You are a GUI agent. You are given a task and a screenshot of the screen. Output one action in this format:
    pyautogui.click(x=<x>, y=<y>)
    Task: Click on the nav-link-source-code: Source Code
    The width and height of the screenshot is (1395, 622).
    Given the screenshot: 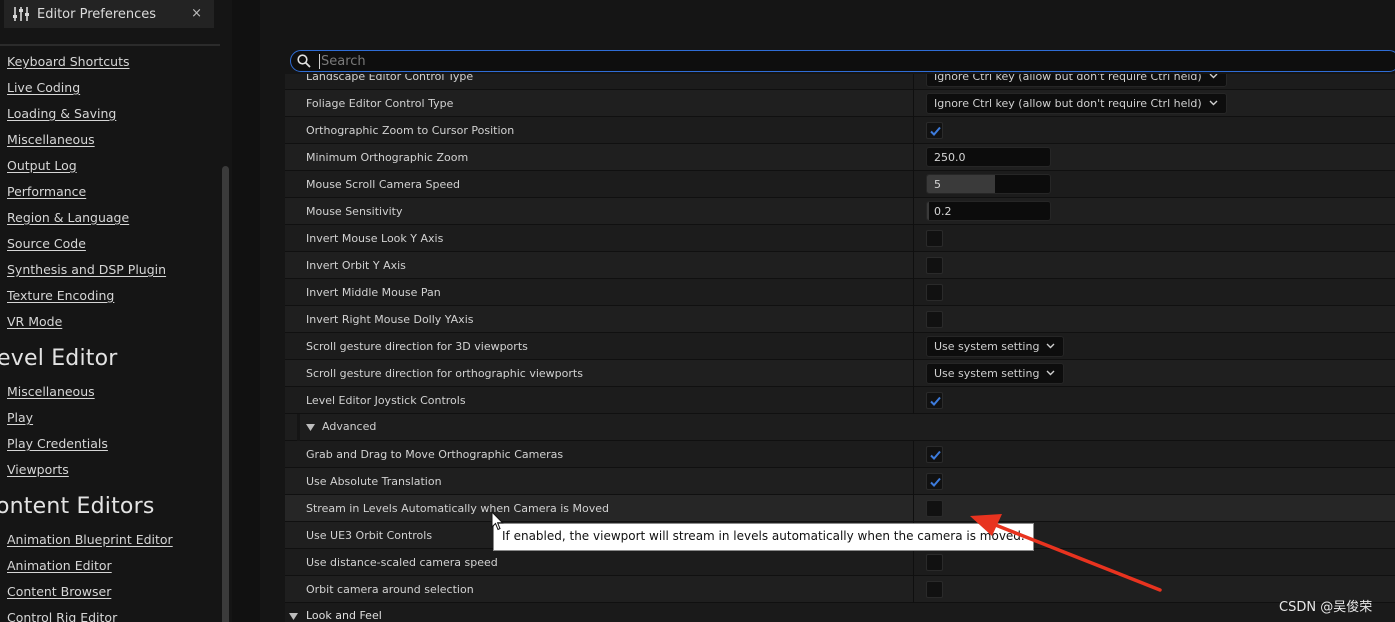 What is the action you would take?
    pyautogui.click(x=46, y=243)
    